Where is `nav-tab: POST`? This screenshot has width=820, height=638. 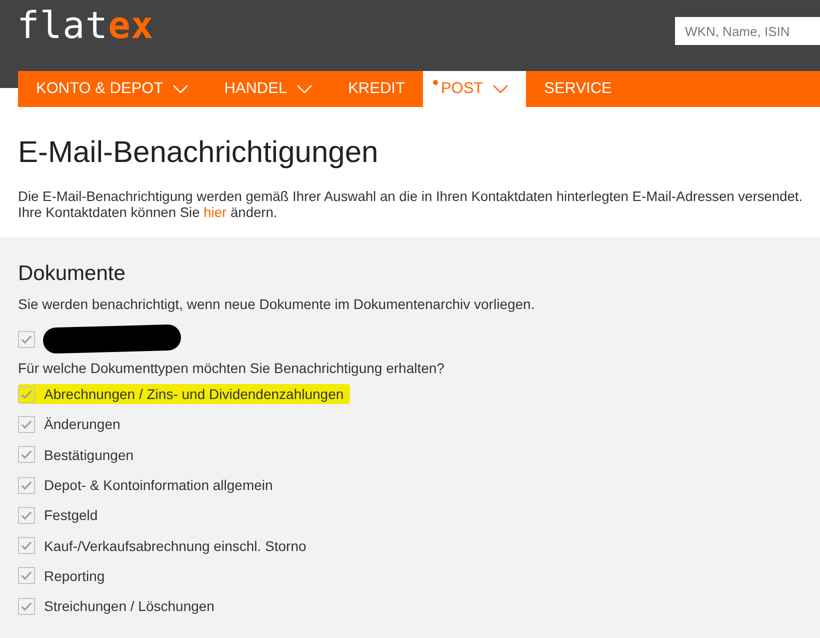
nav-tab: POST is located at coordinates (474, 89).